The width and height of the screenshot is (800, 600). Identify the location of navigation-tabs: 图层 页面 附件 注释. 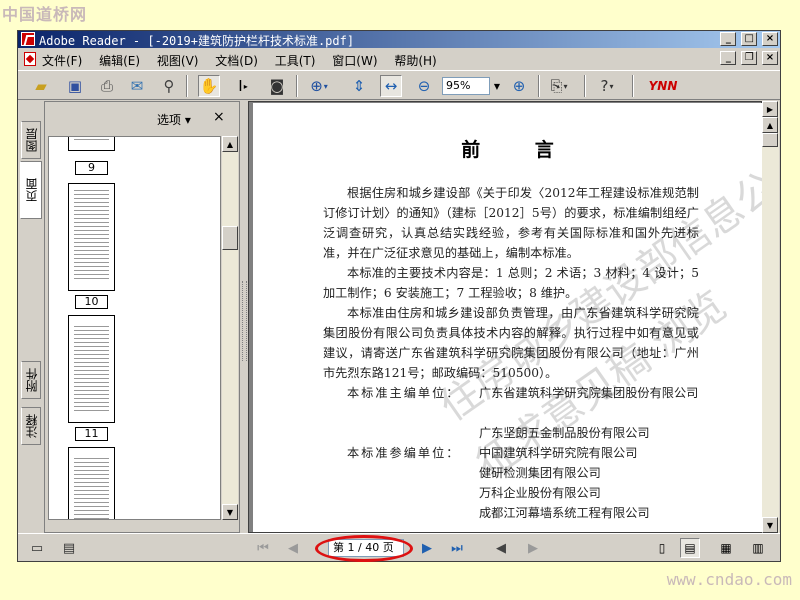
(30, 317).